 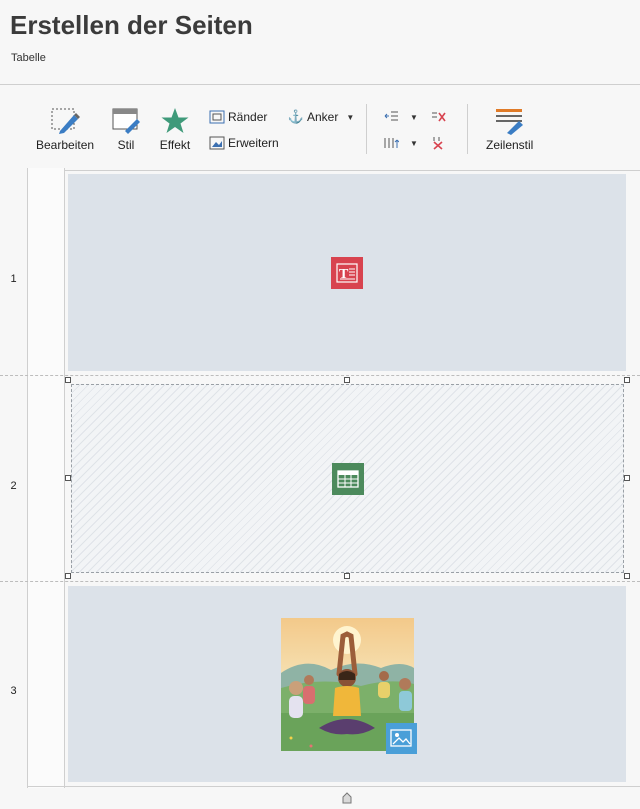 What do you see at coordinates (296, 116) in the screenshot?
I see `anchor-icon: ⚓` at bounding box center [296, 116].